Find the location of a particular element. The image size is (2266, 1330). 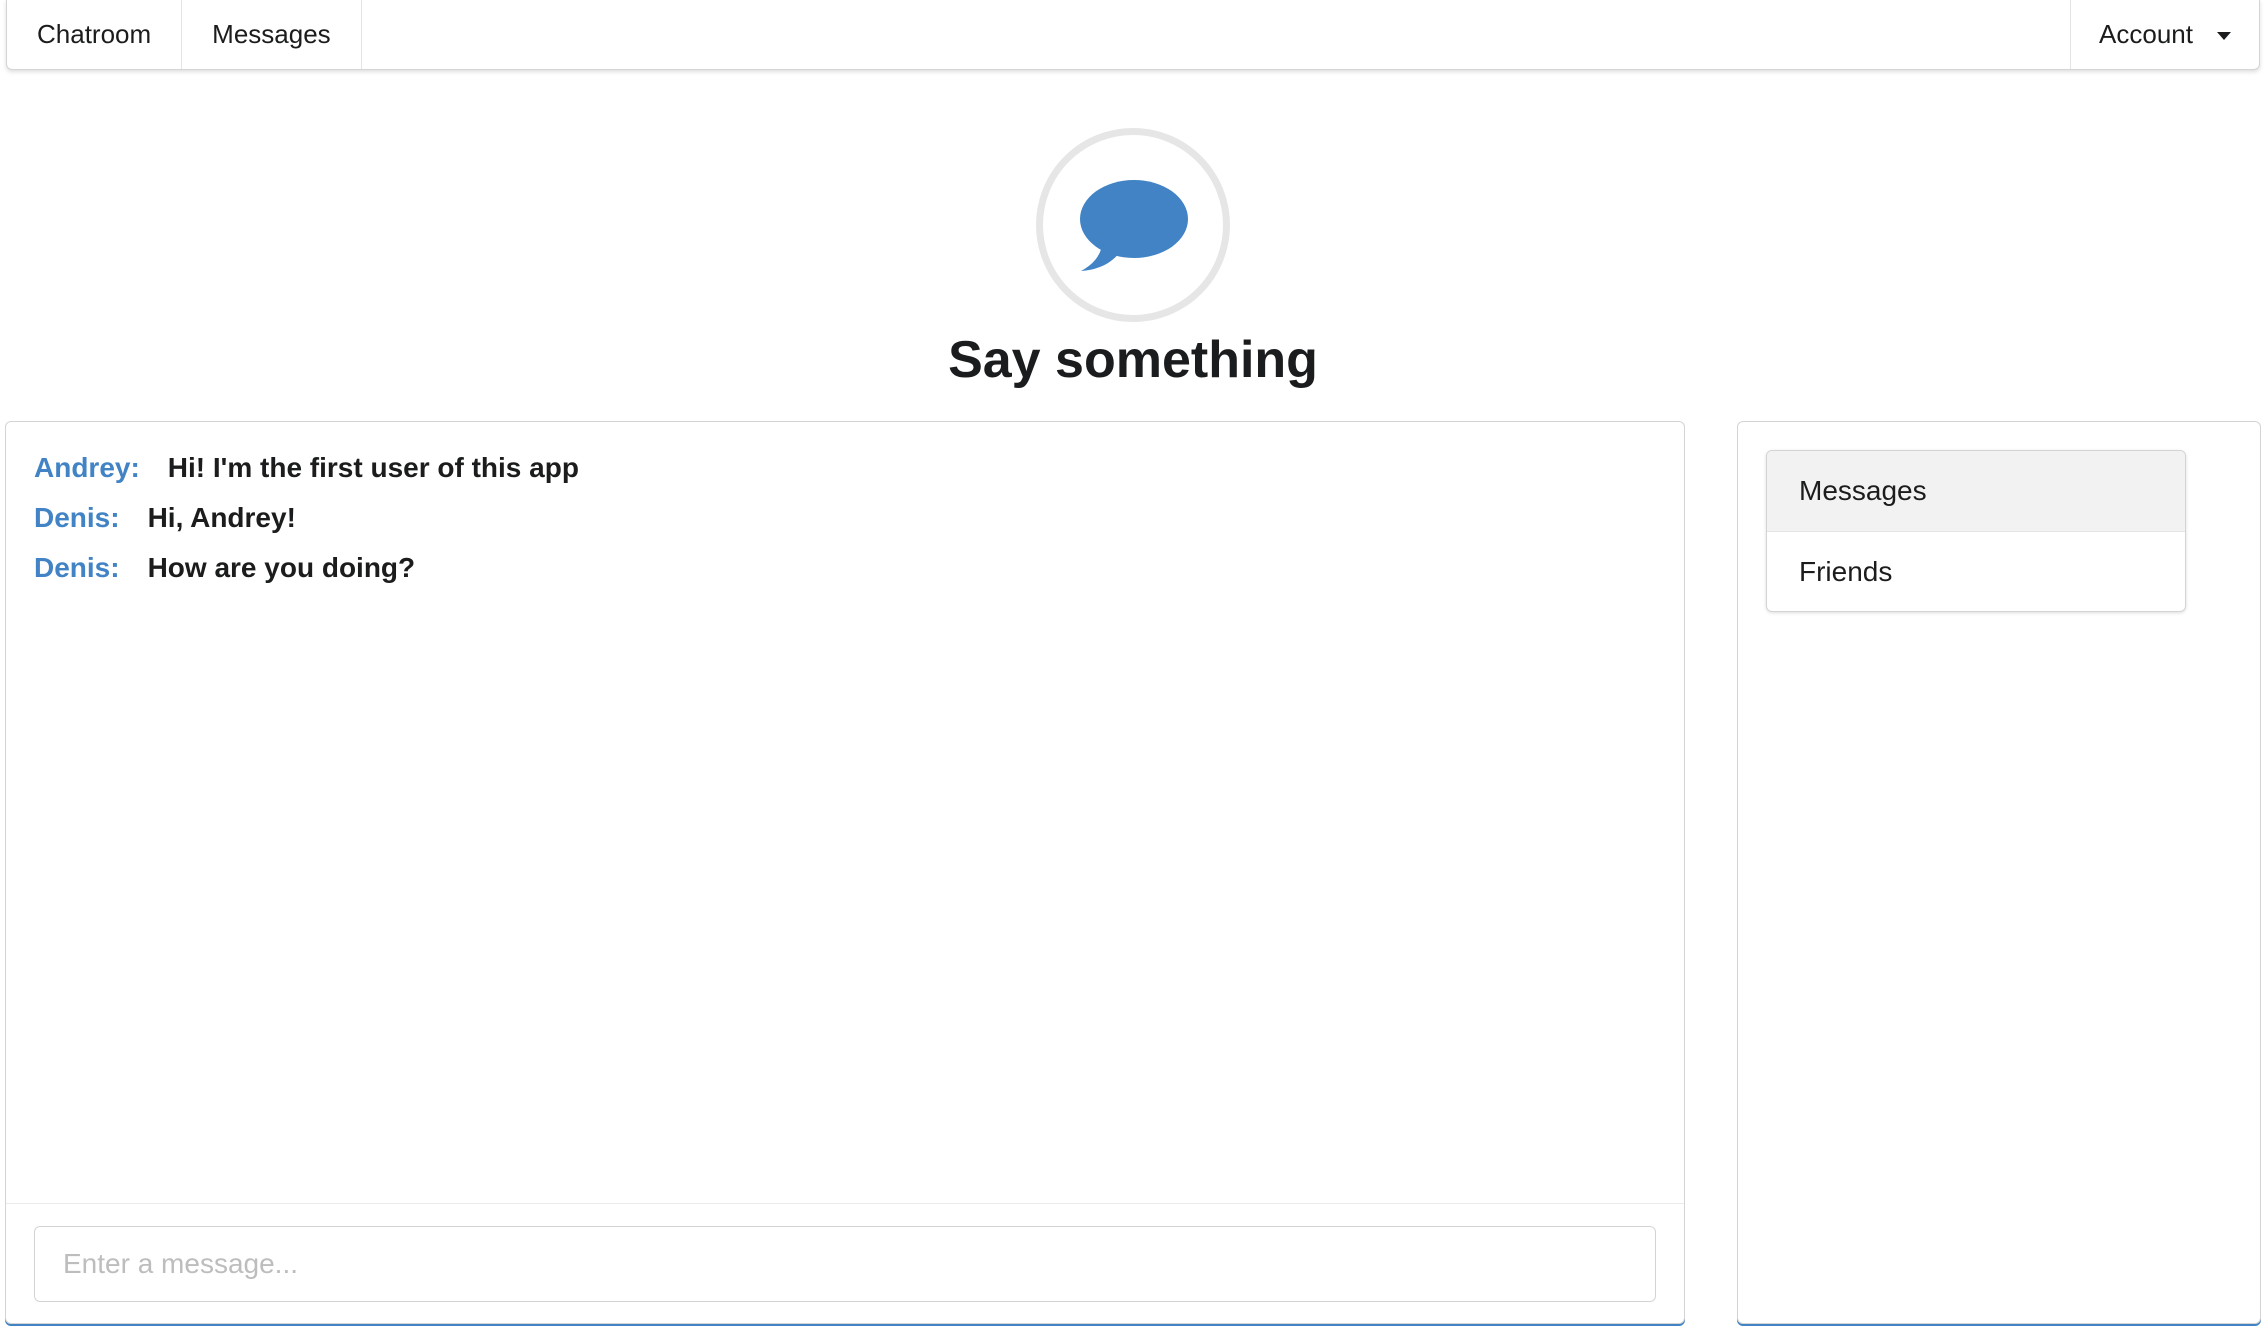

page-title: Say something is located at coordinates (1133, 360).